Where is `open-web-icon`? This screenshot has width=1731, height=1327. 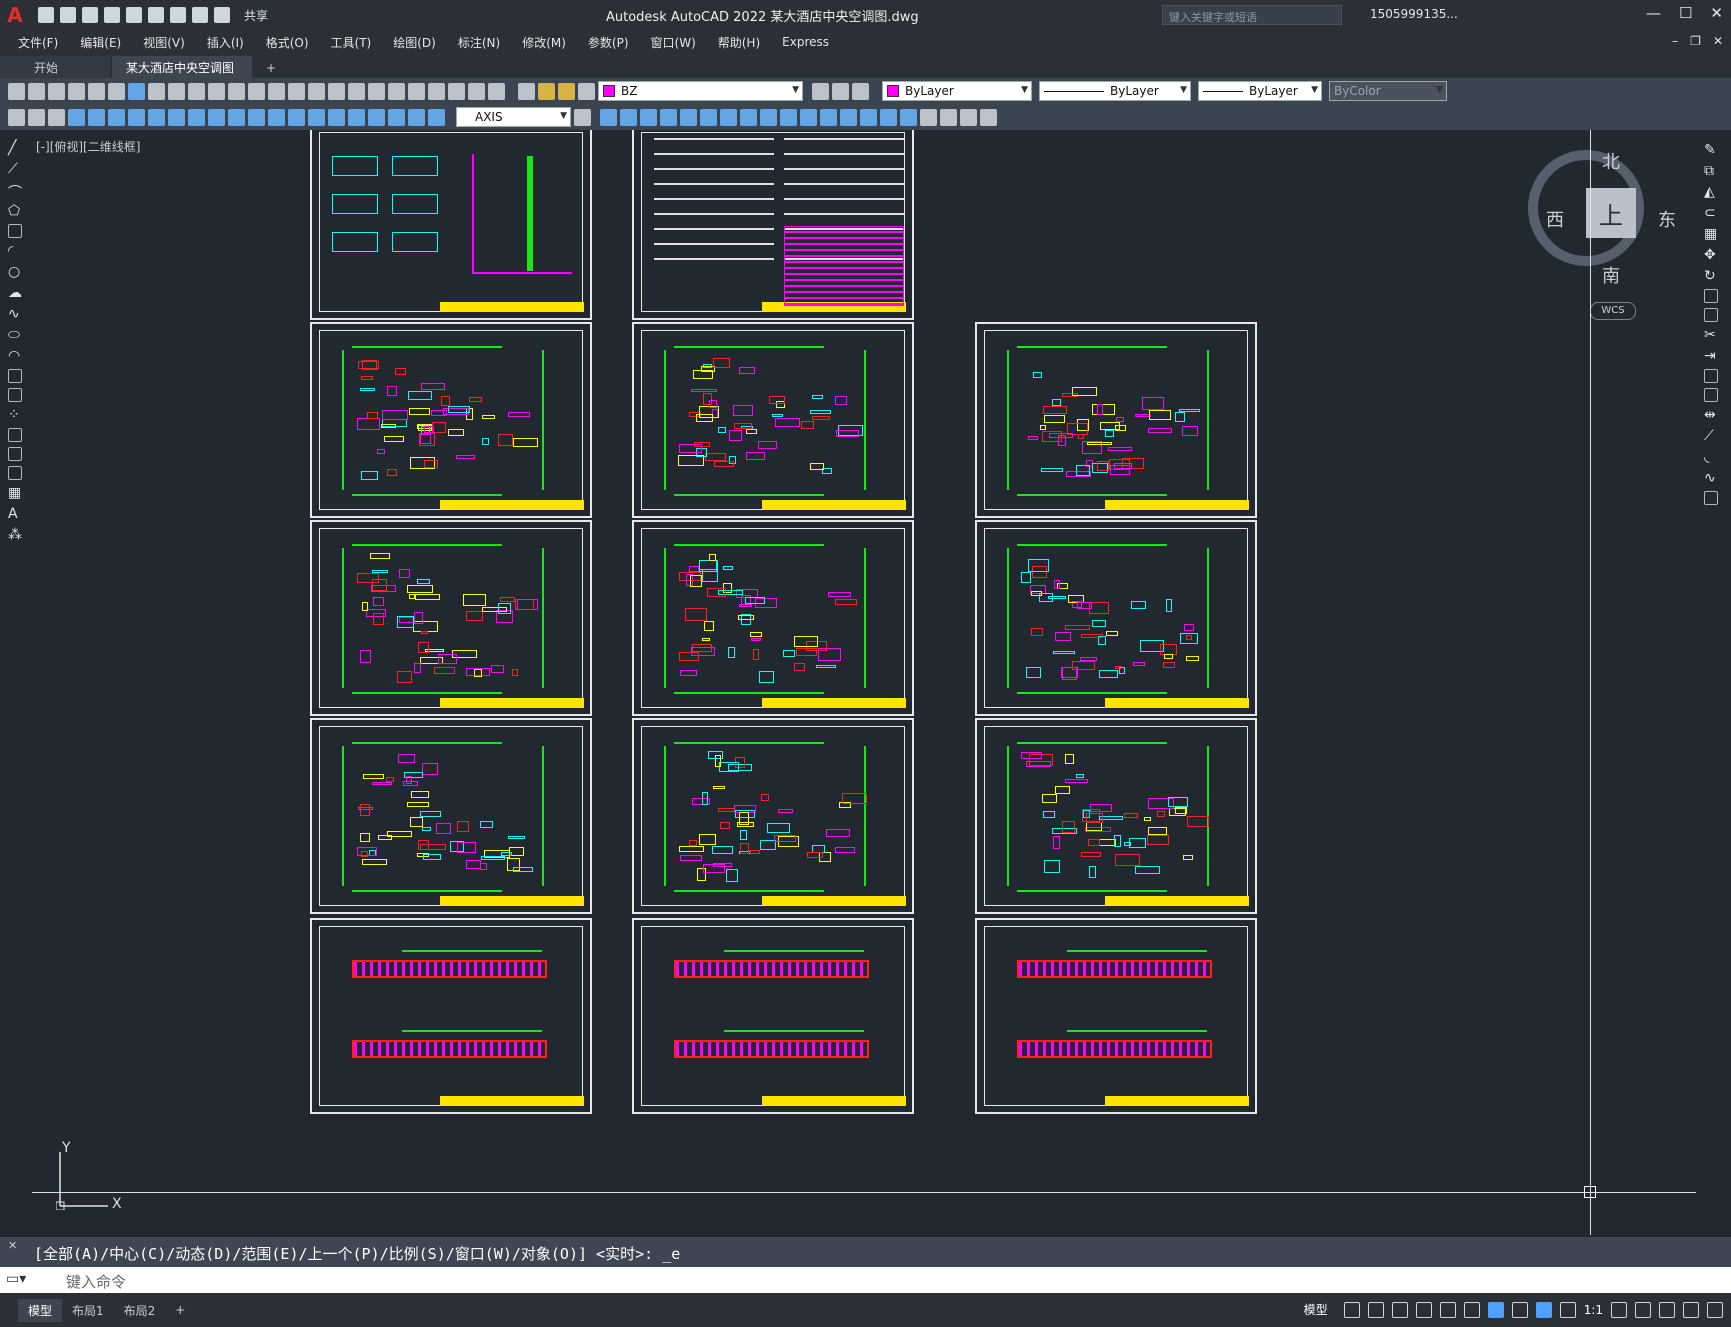
open-web-icon is located at coordinates (134, 15).